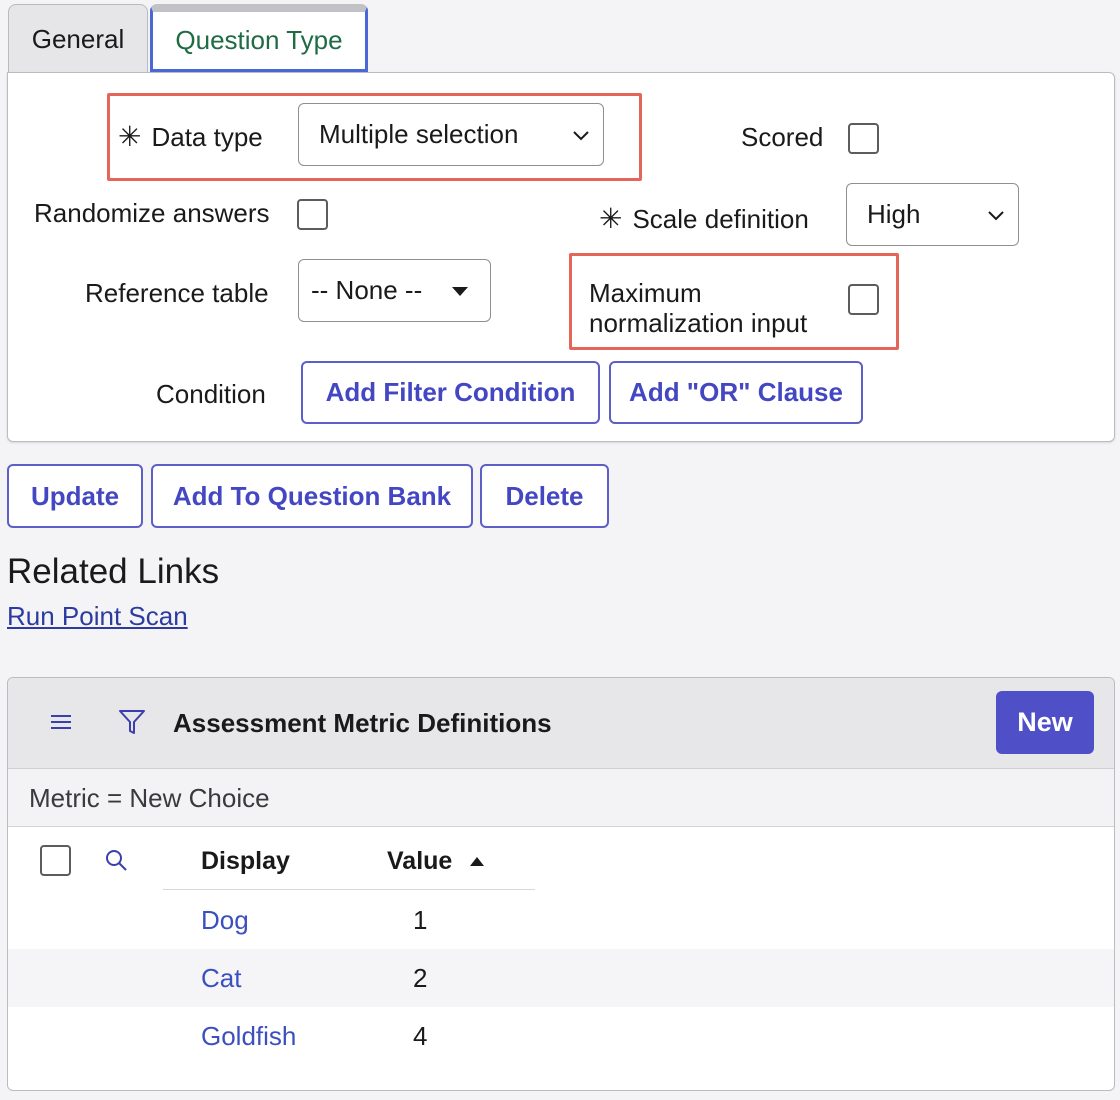 The height and width of the screenshot is (1100, 1120). I want to click on max-normalization-checkbox, so click(863, 299).